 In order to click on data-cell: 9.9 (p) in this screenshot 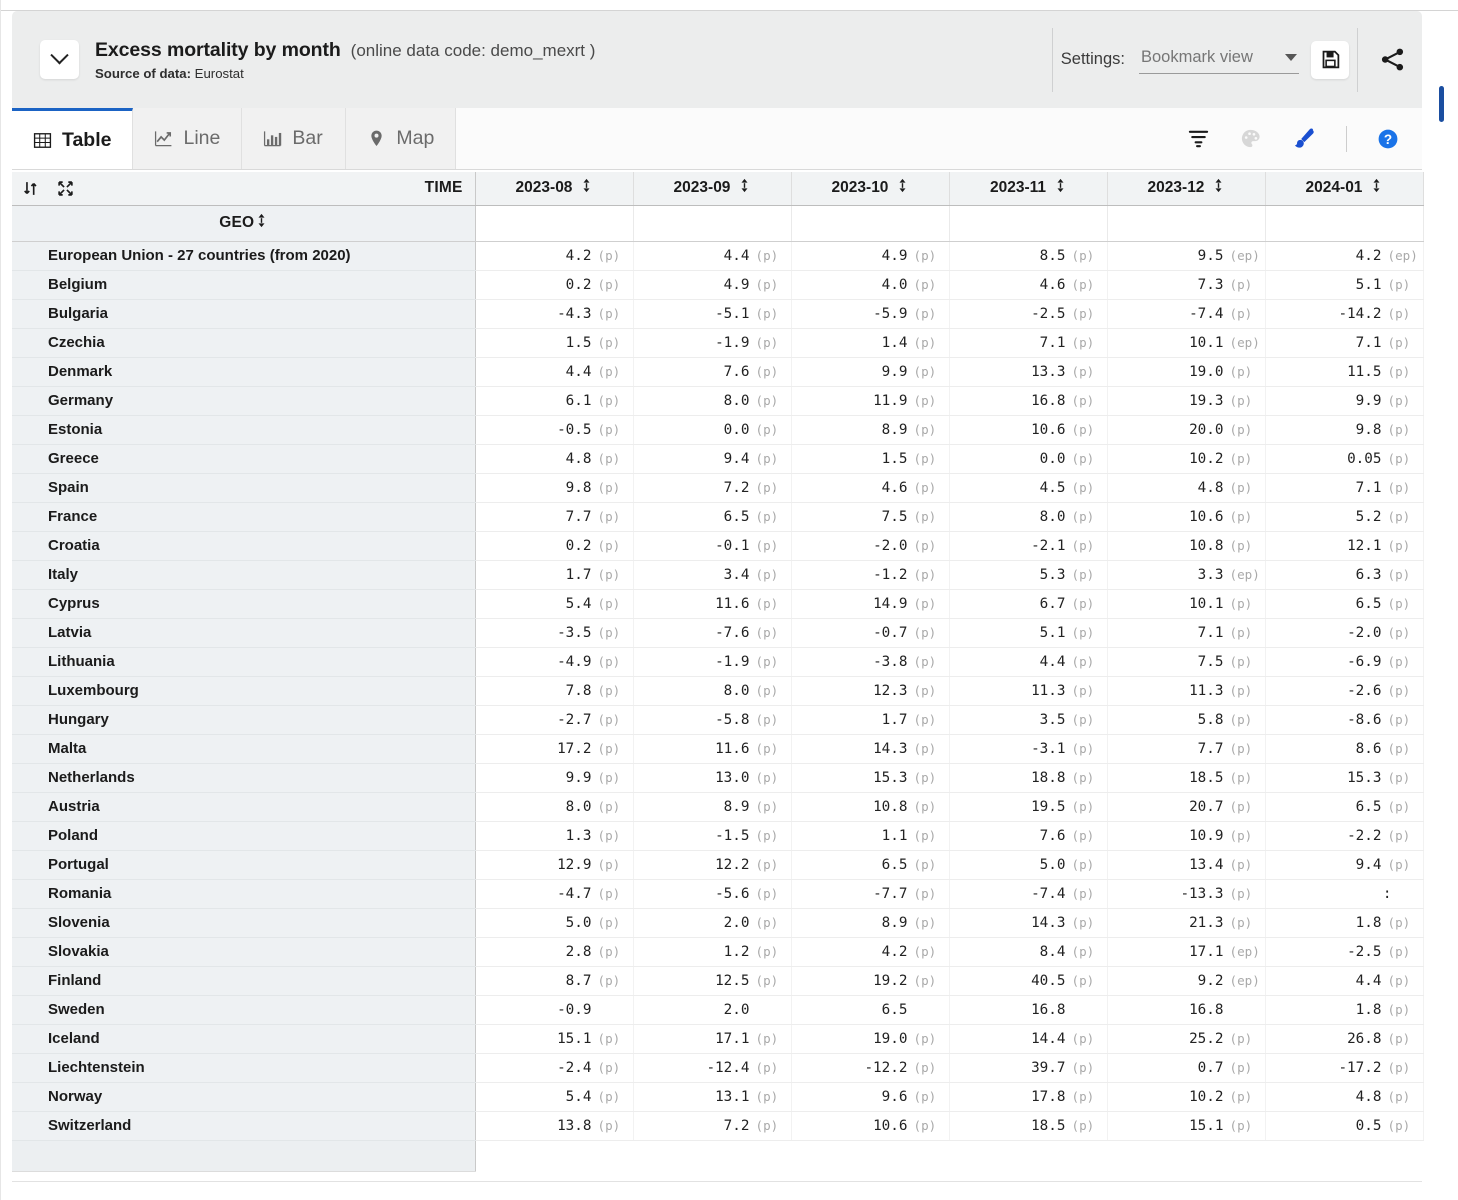, I will do `click(554, 778)`.